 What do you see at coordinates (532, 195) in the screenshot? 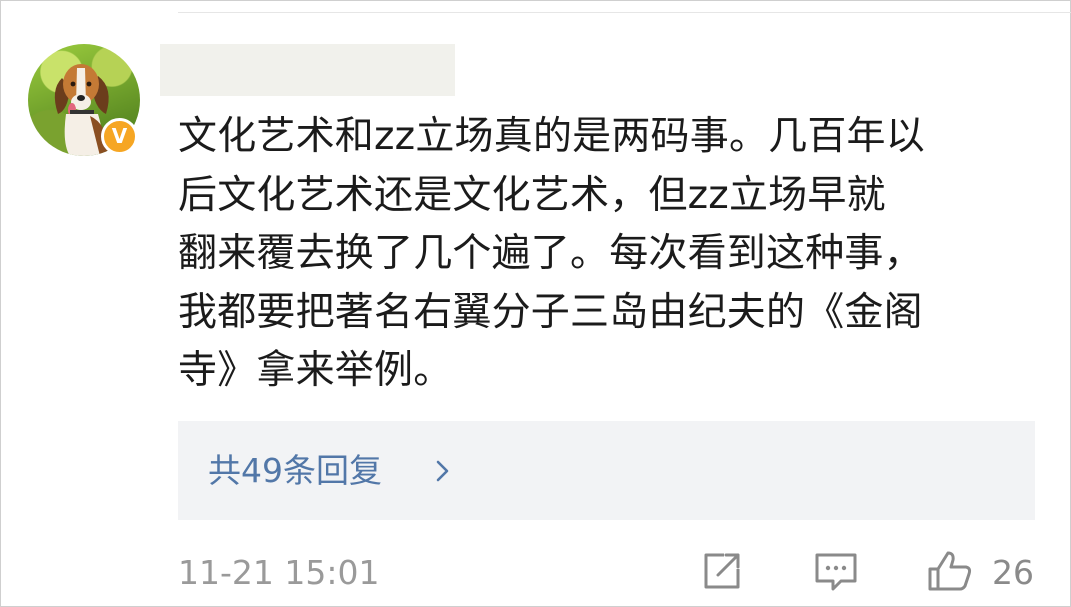
I see `comment-line: 后文化艺术还是文化艺术，但zz立场早就` at bounding box center [532, 195].